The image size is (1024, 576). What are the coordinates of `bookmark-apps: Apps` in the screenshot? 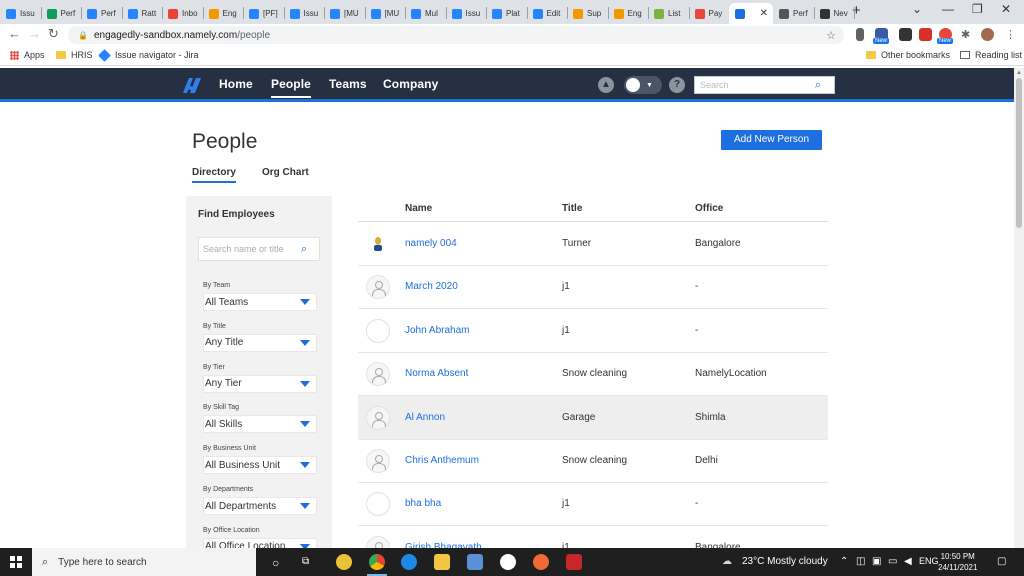 It's located at (27, 55).